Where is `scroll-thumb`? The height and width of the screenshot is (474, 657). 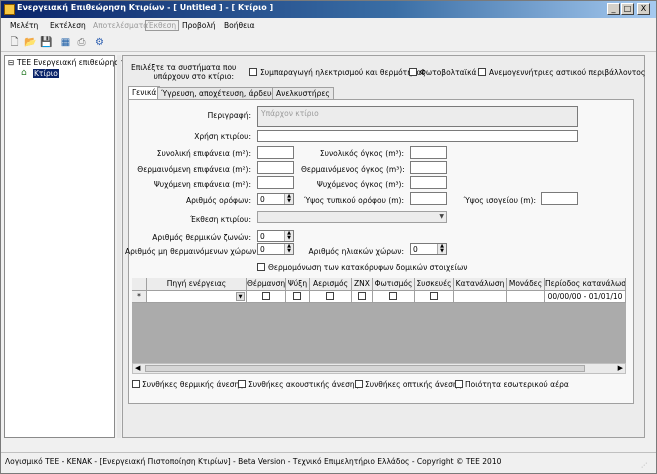 scroll-thumb is located at coordinates (365, 368).